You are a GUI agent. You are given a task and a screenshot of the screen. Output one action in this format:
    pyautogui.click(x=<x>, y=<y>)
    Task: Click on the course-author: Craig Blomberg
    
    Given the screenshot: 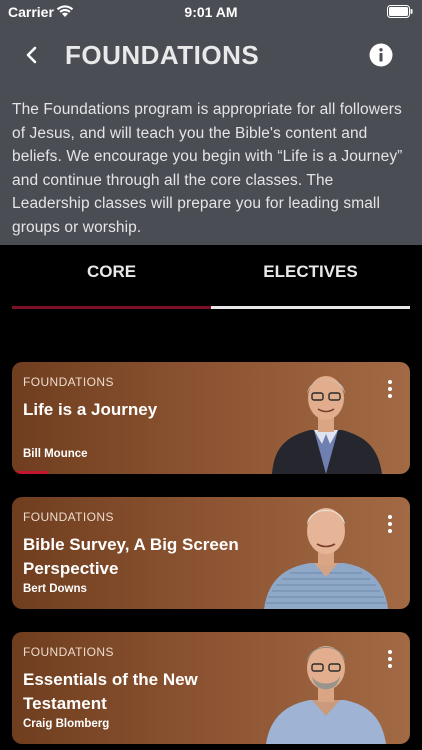 What is the action you would take?
    pyautogui.click(x=66, y=724)
    